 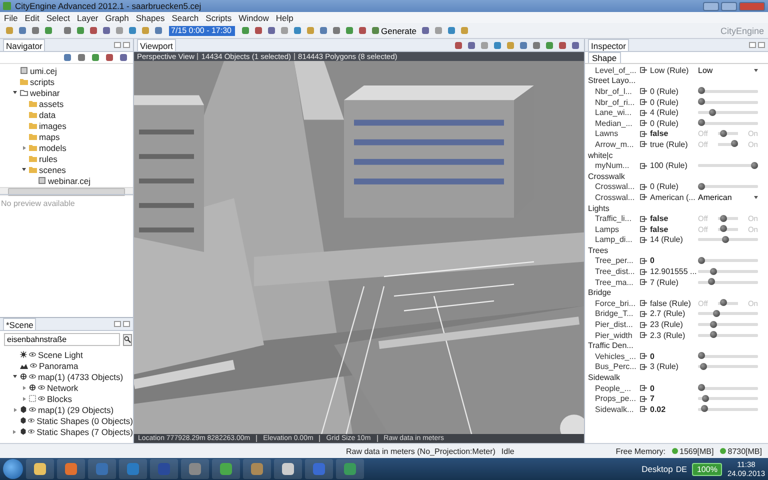 What do you see at coordinates (728, 70) in the screenshot?
I see `dropdown: Low` at bounding box center [728, 70].